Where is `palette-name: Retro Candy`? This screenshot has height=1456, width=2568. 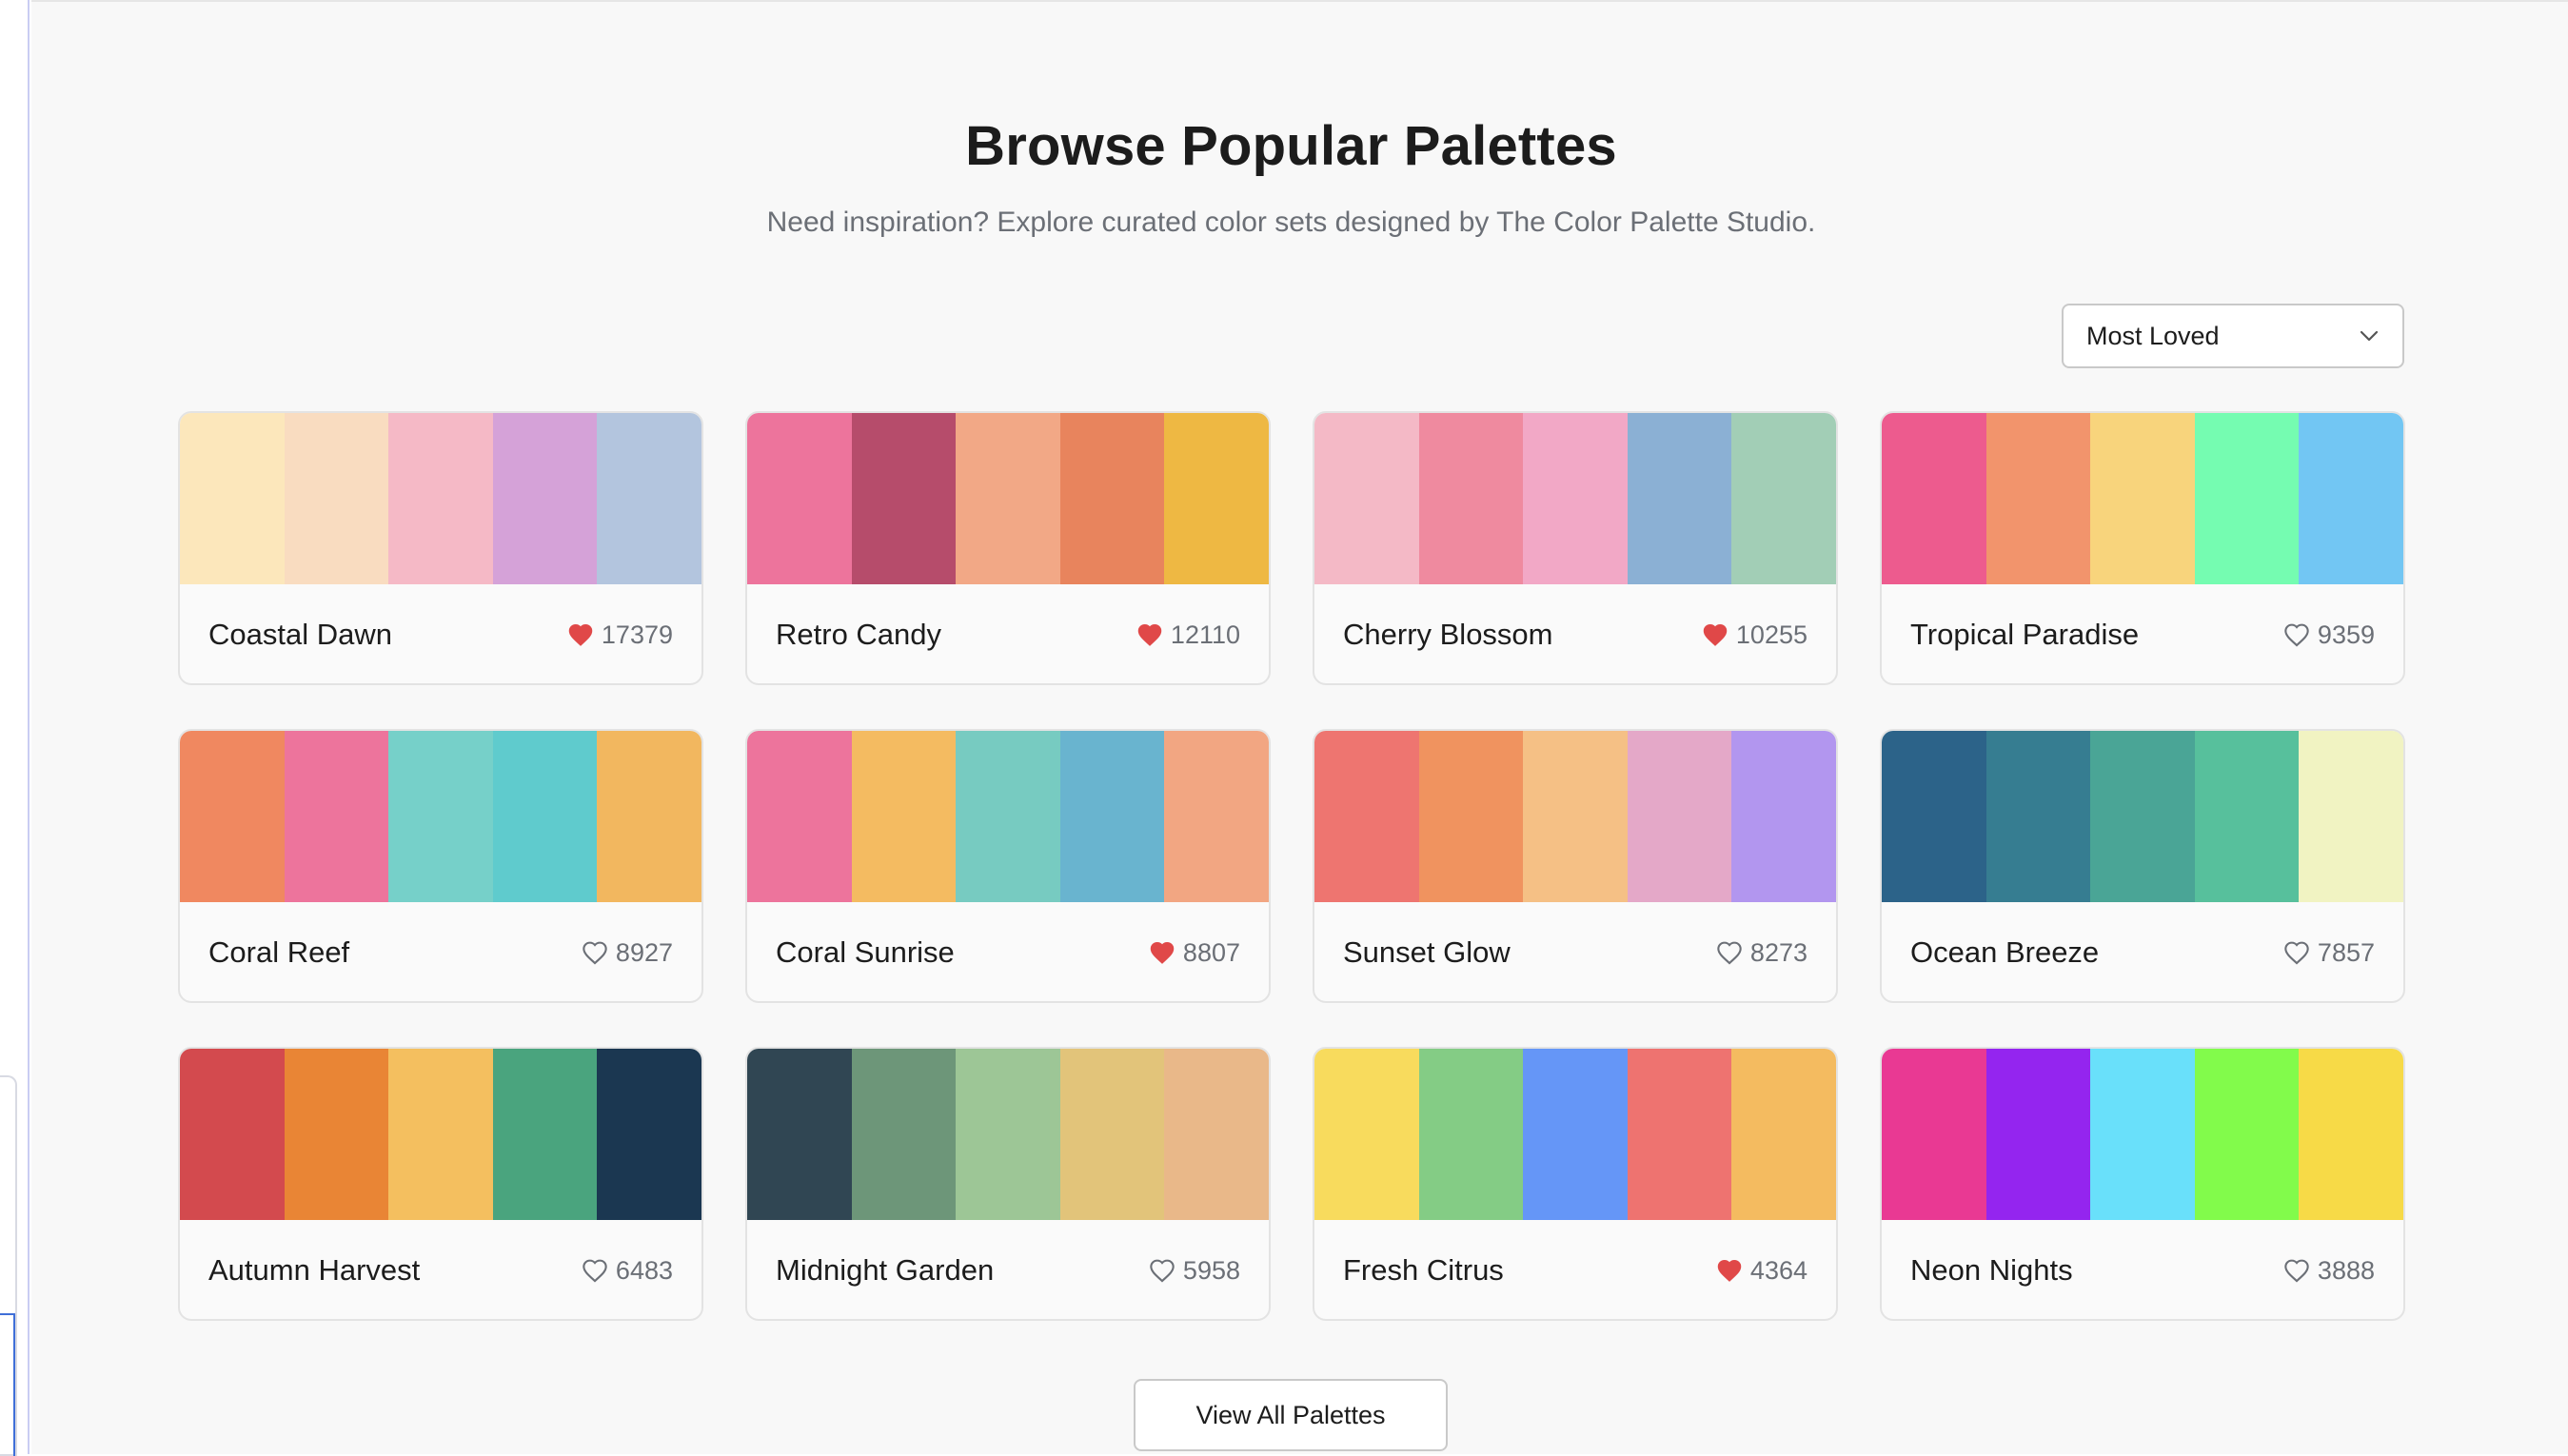
palette-name: Retro Candy is located at coordinates (859, 634).